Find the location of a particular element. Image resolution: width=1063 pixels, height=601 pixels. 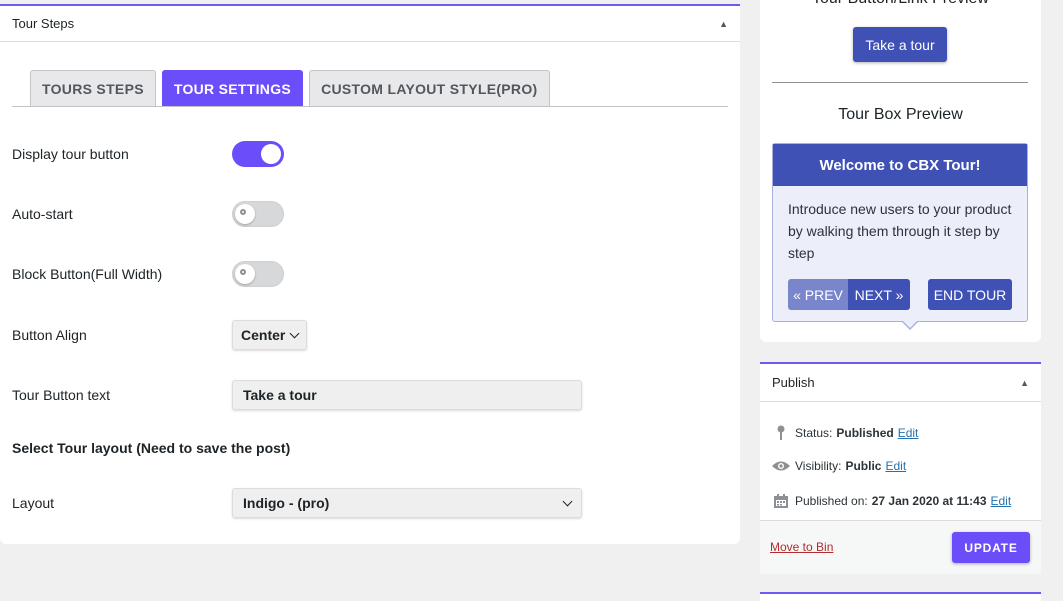

publish-header: Publish ▲ is located at coordinates (900, 383).